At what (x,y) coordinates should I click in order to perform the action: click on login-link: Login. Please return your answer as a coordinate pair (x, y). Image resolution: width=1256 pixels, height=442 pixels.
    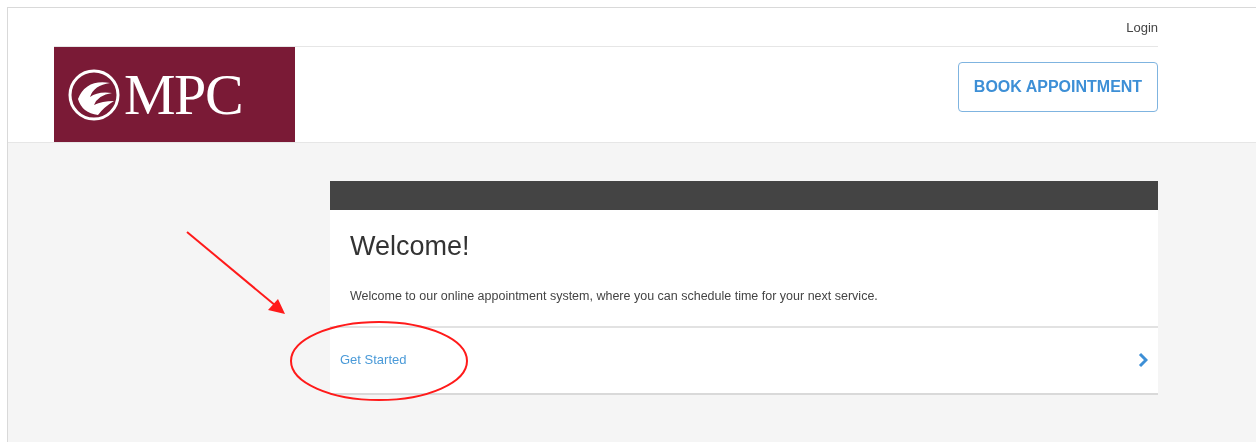
    Looking at the image, I should click on (1142, 27).